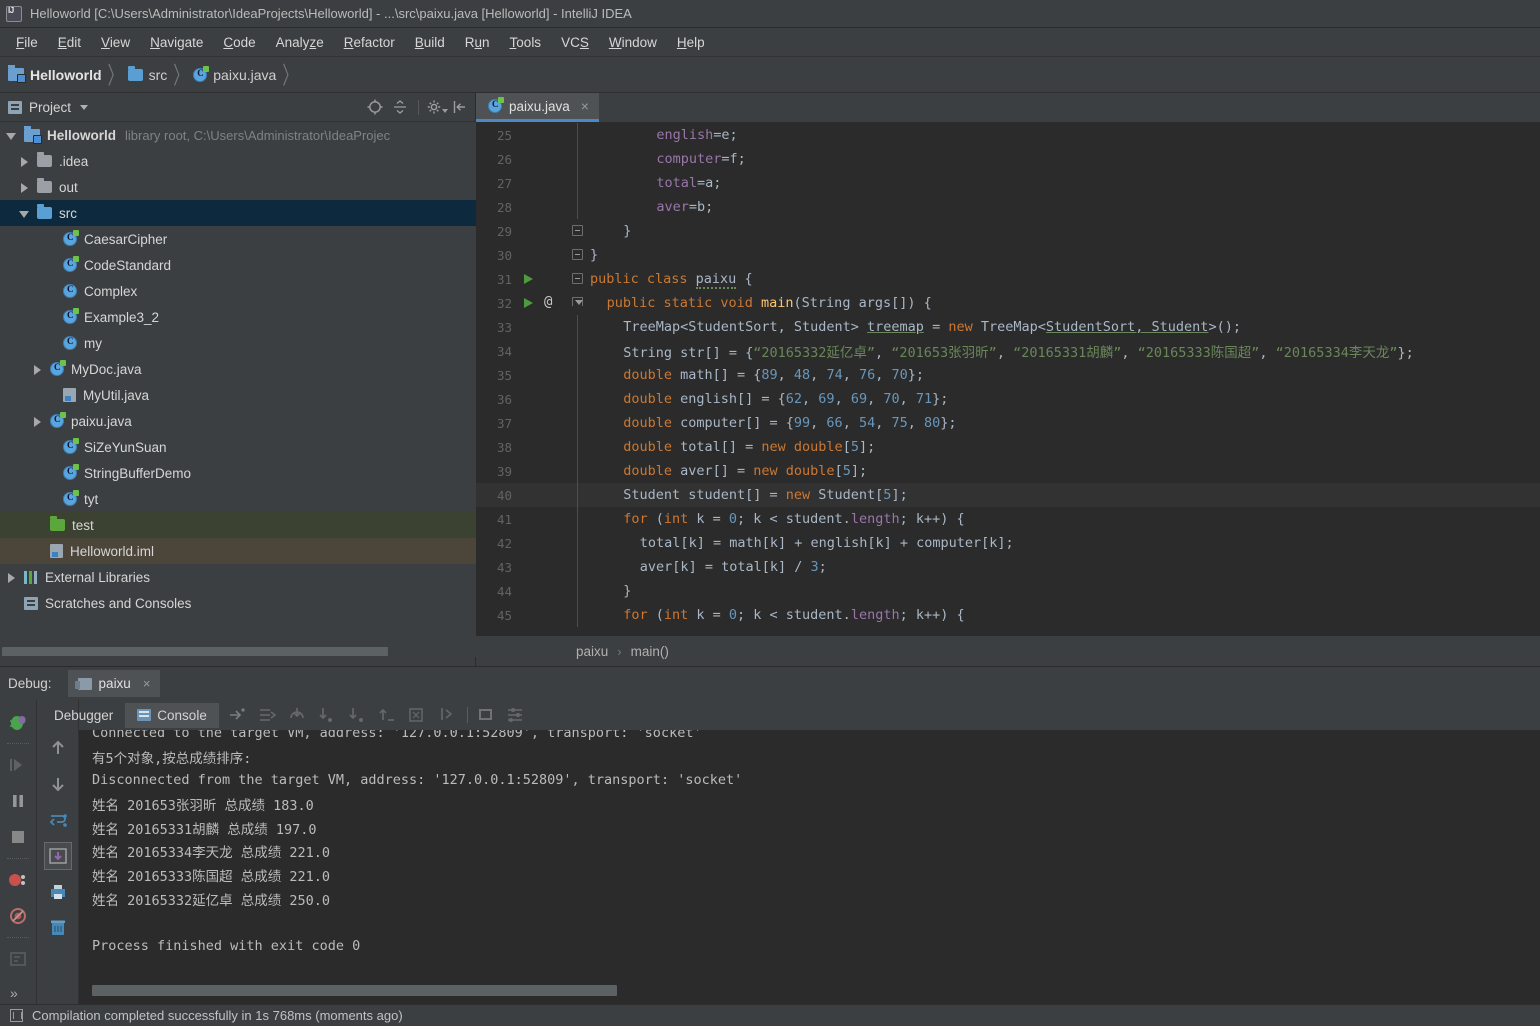  Describe the element at coordinates (239, 42) in the screenshot. I see `menu-item-code: Code` at that location.